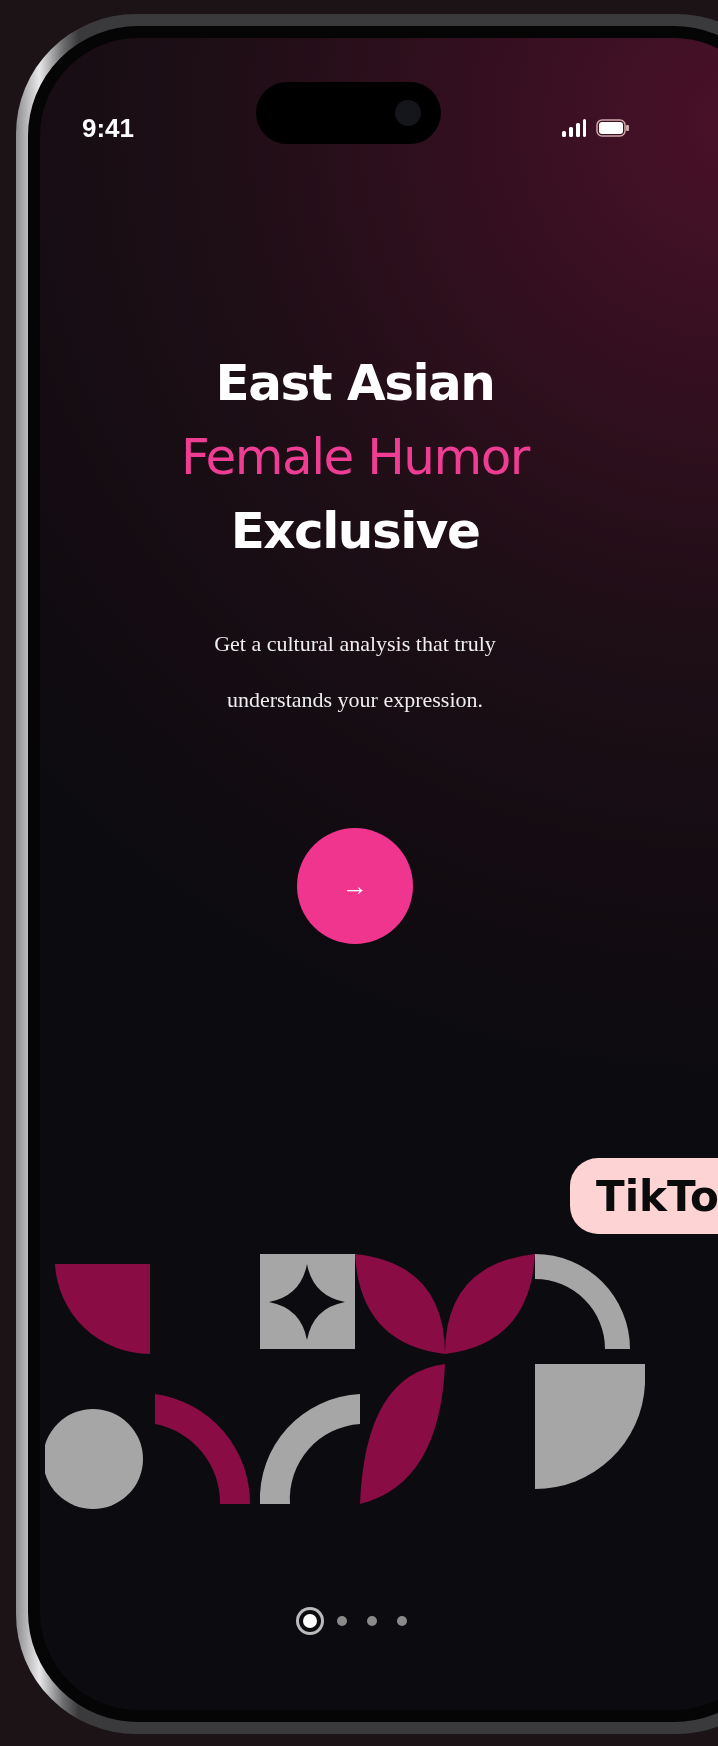  I want to click on next-button: →, so click(355, 886).